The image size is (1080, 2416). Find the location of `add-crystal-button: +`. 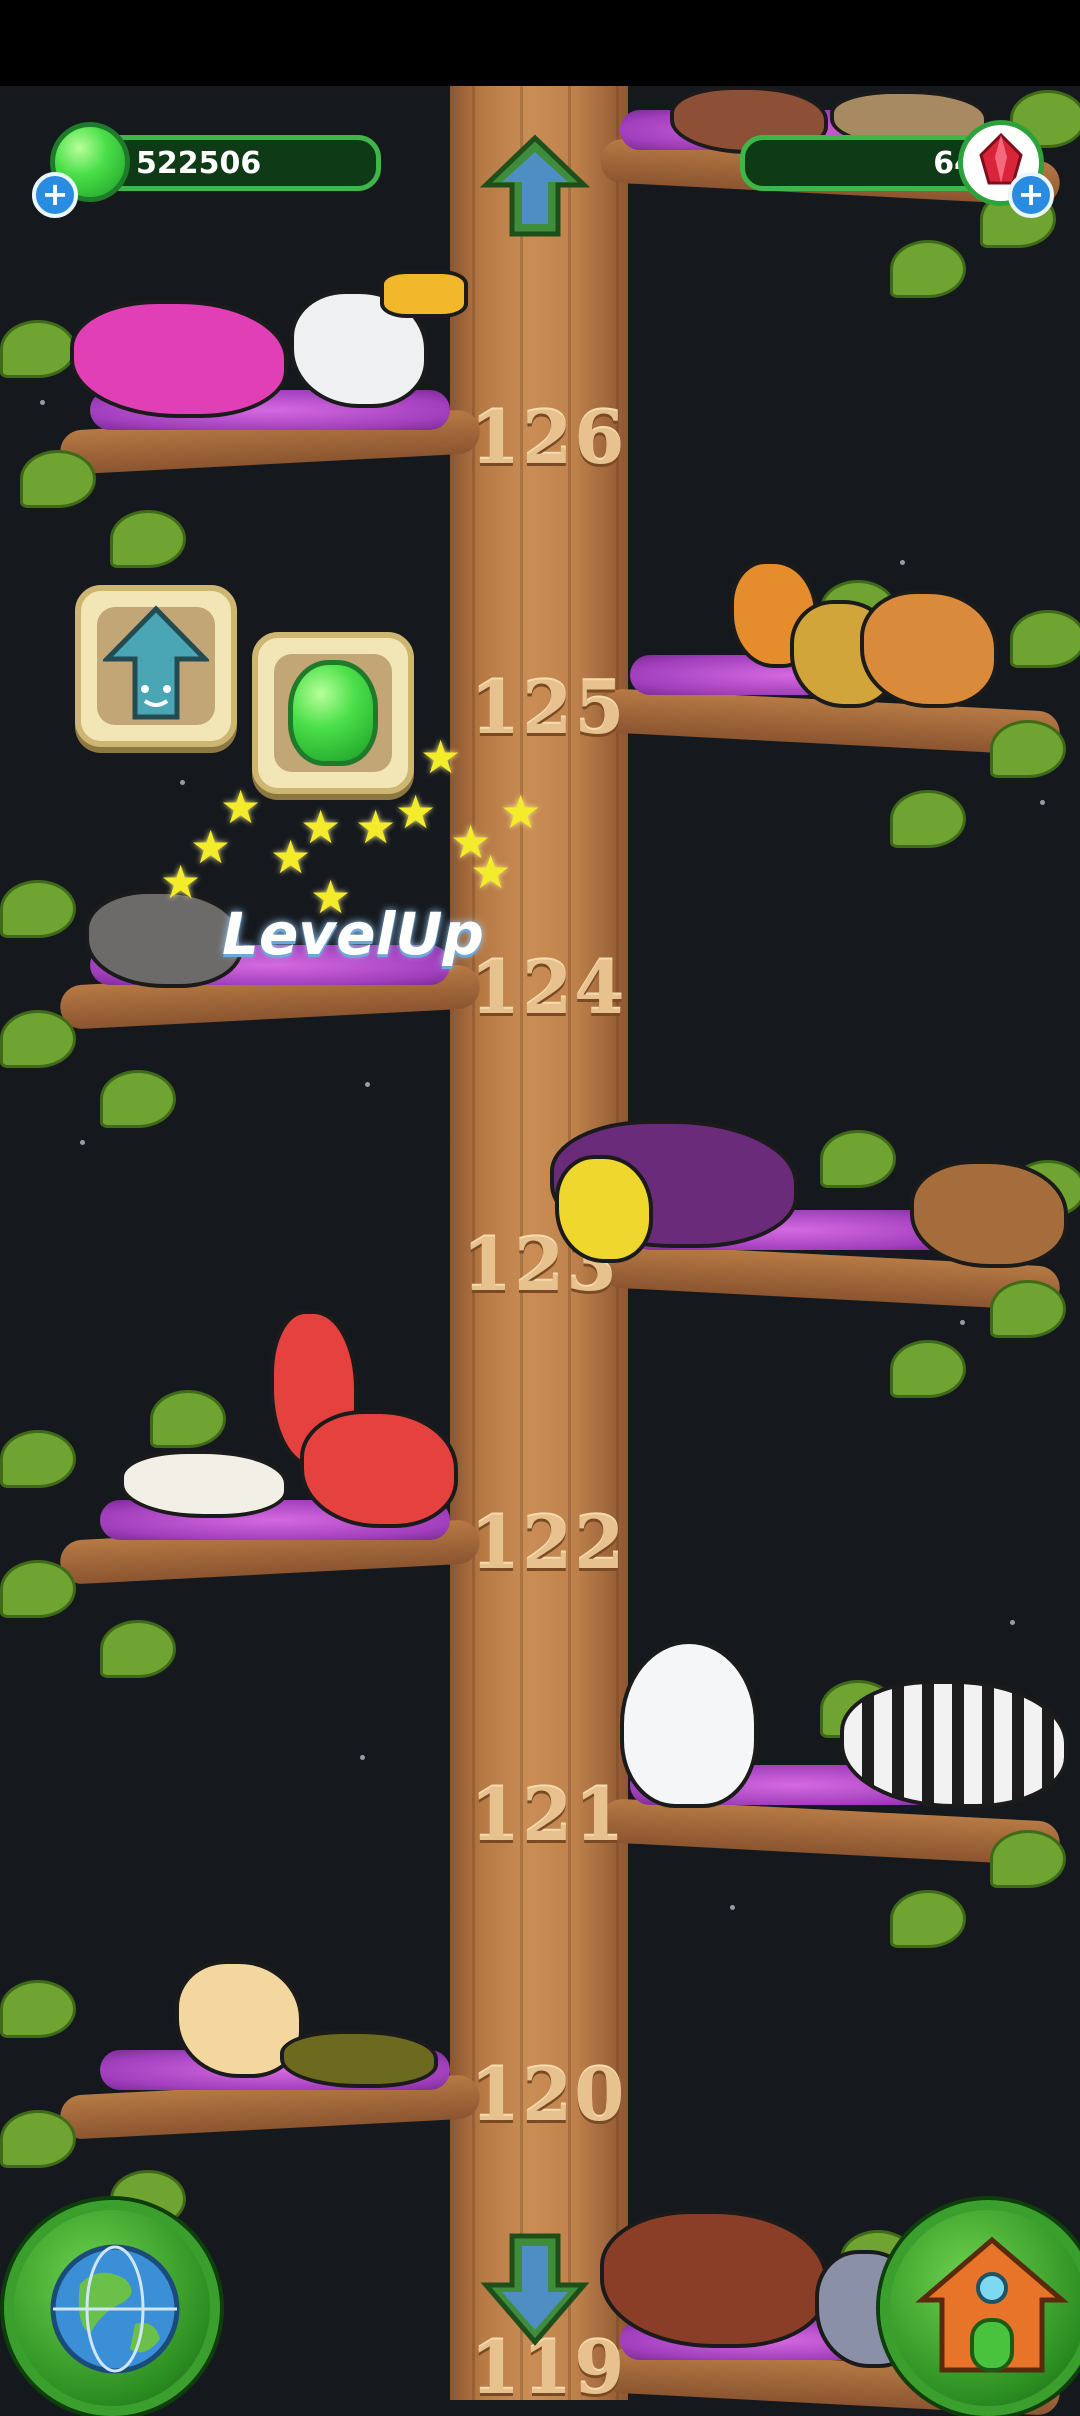

add-crystal-button: + is located at coordinates (1031, 195).